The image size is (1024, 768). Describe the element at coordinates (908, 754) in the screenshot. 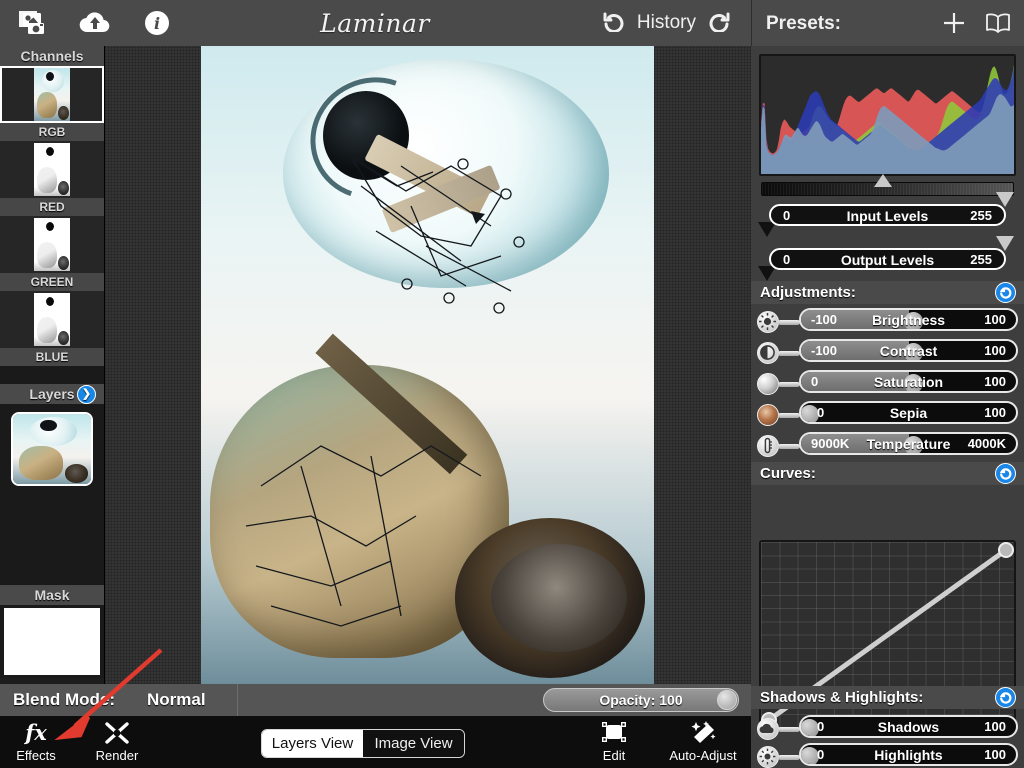

I see `highlights-slider: 0 Highlights 100` at that location.